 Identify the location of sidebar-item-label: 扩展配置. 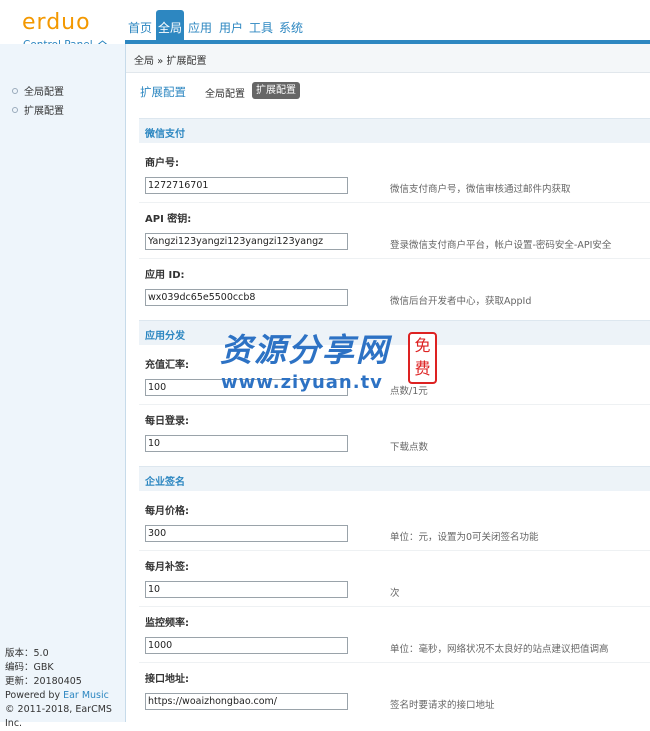
(44, 111).